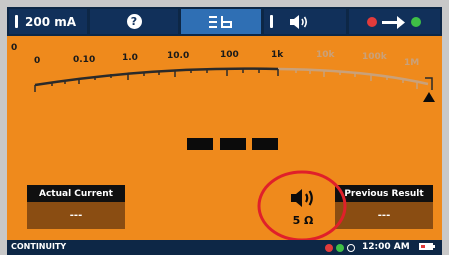 The height and width of the screenshot is (255, 449). I want to click on actual-current-panel: Actual Current ---, so click(76, 207).